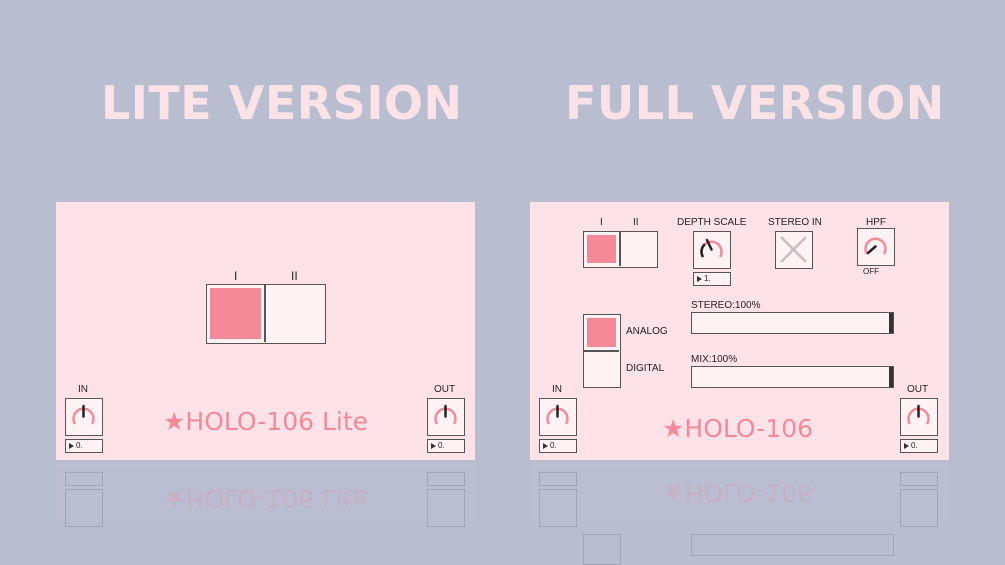 Image resolution: width=1005 pixels, height=565 pixels. Describe the element at coordinates (871, 271) in the screenshot. I see `hpf-value: OFF` at that location.